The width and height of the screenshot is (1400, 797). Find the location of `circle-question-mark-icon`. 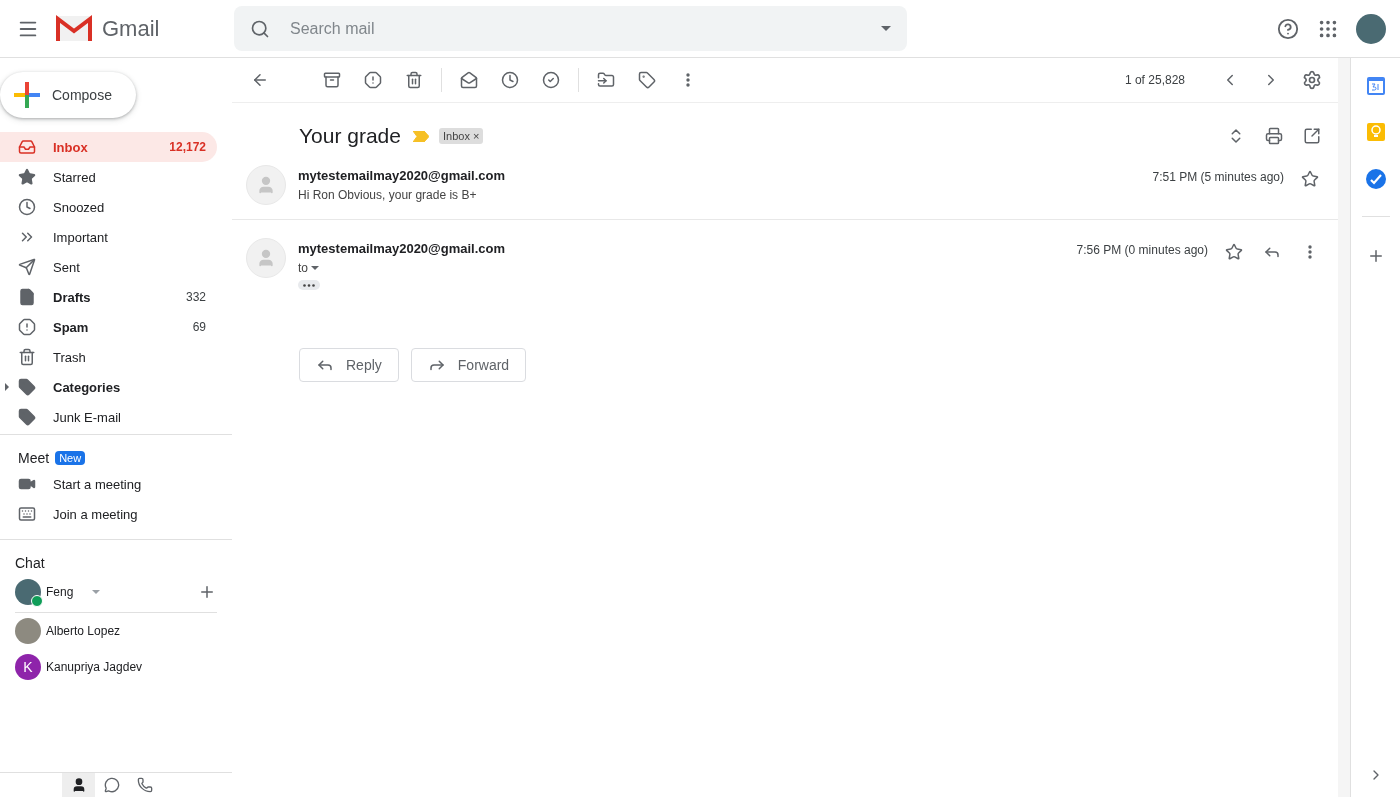

circle-question-mark-icon is located at coordinates (1288, 28).